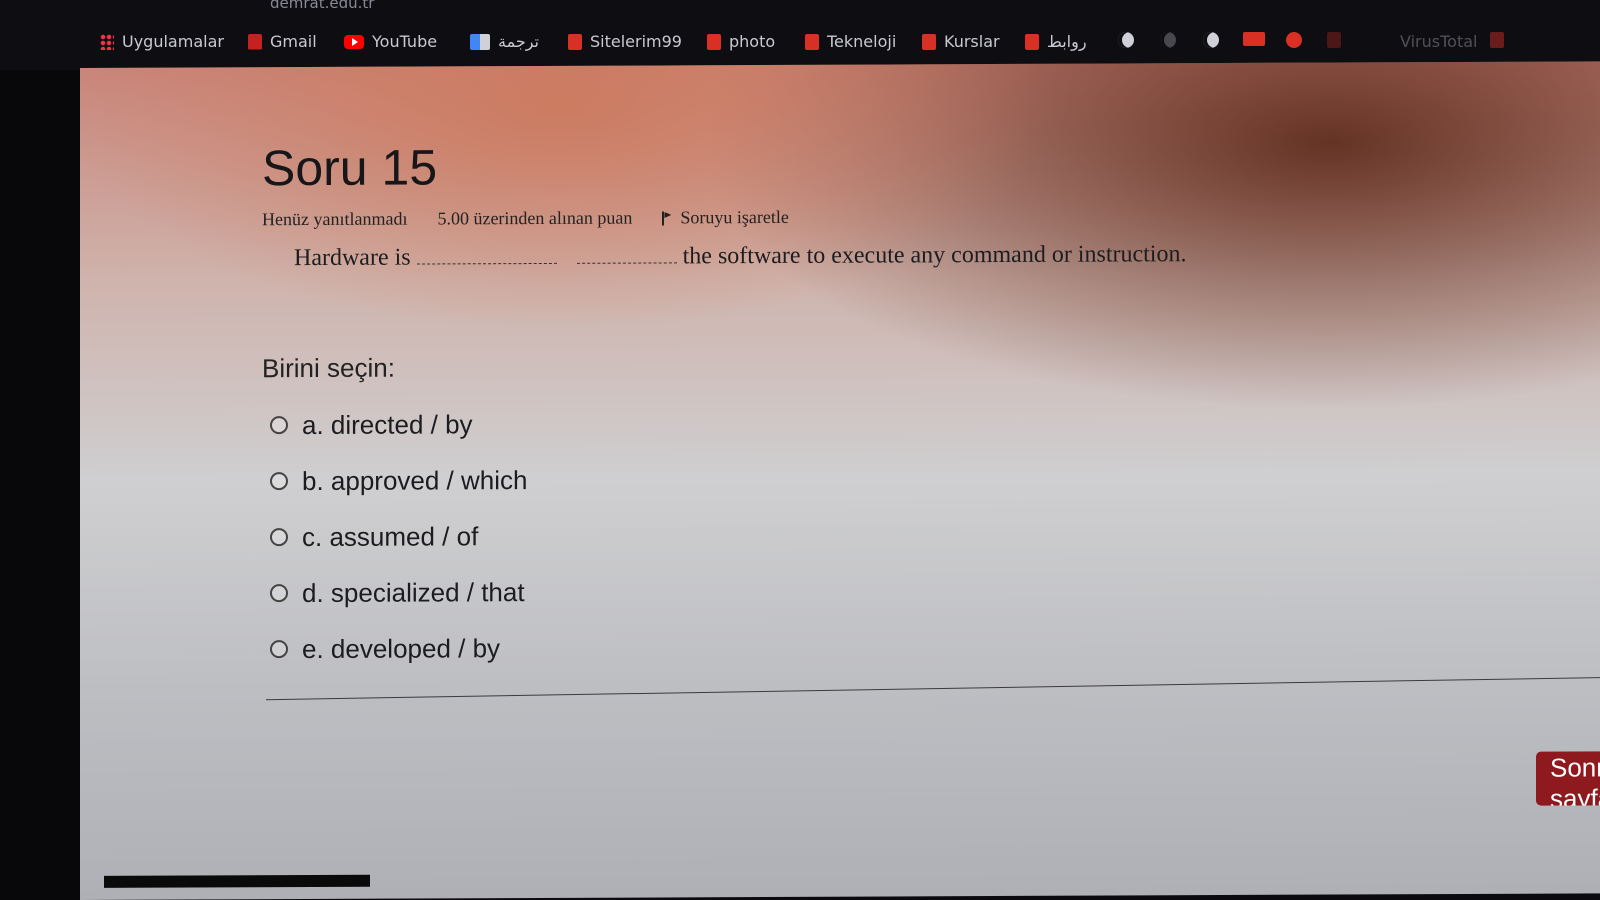 This screenshot has width=1600, height=900. Describe the element at coordinates (401, 648) in the screenshot. I see `option-label: e. developed / by` at that location.